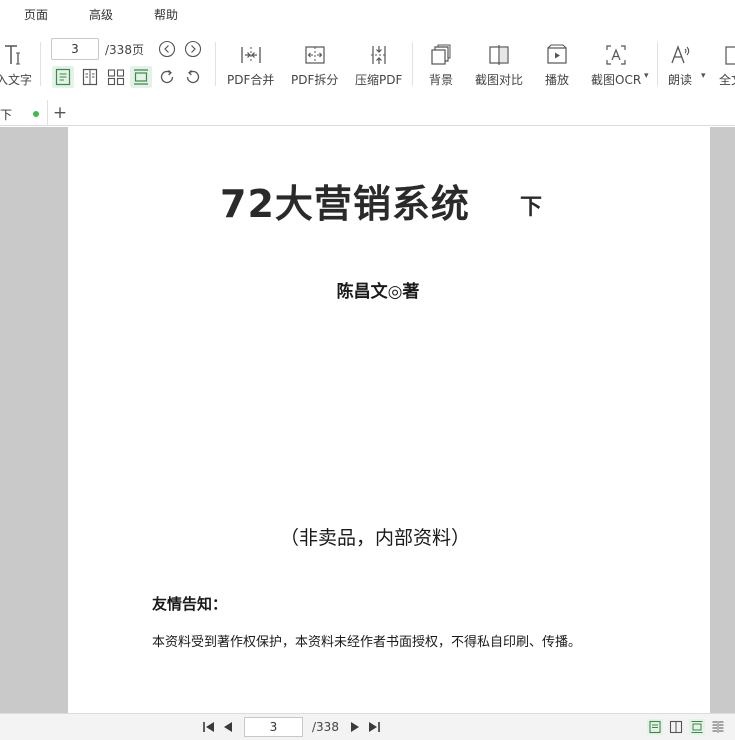 The image size is (735, 740). Describe the element at coordinates (36, 14) in the screenshot. I see `menu-item-page: 页面` at that location.